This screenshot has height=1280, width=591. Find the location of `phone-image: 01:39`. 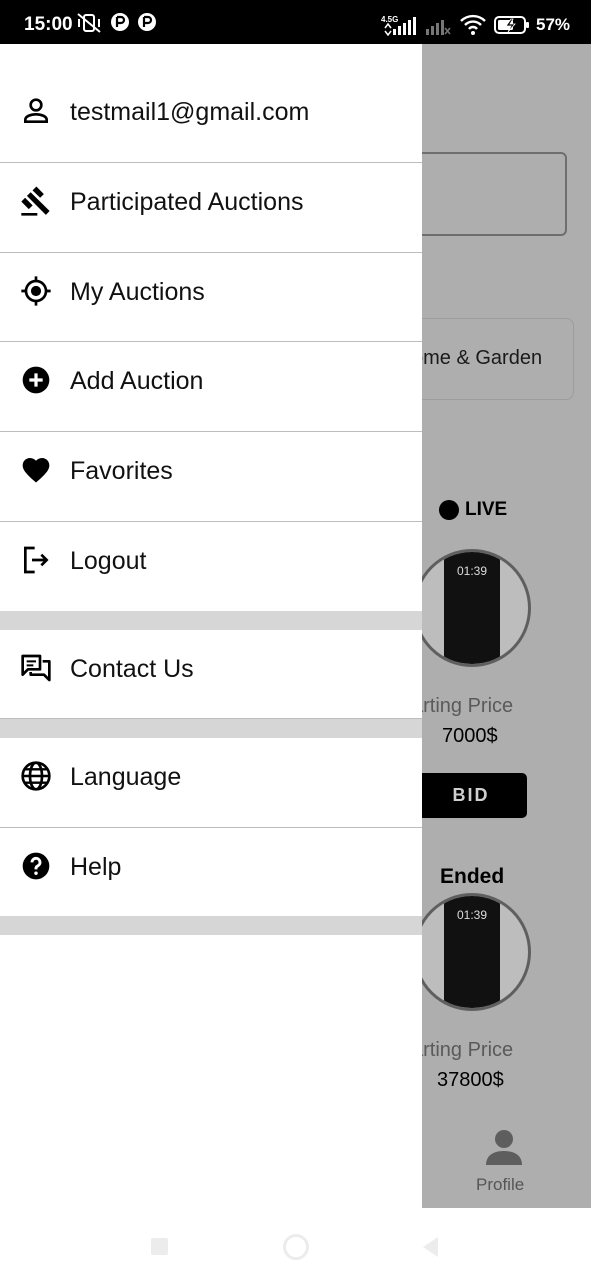

phone-image: 01:39 is located at coordinates (472, 608).